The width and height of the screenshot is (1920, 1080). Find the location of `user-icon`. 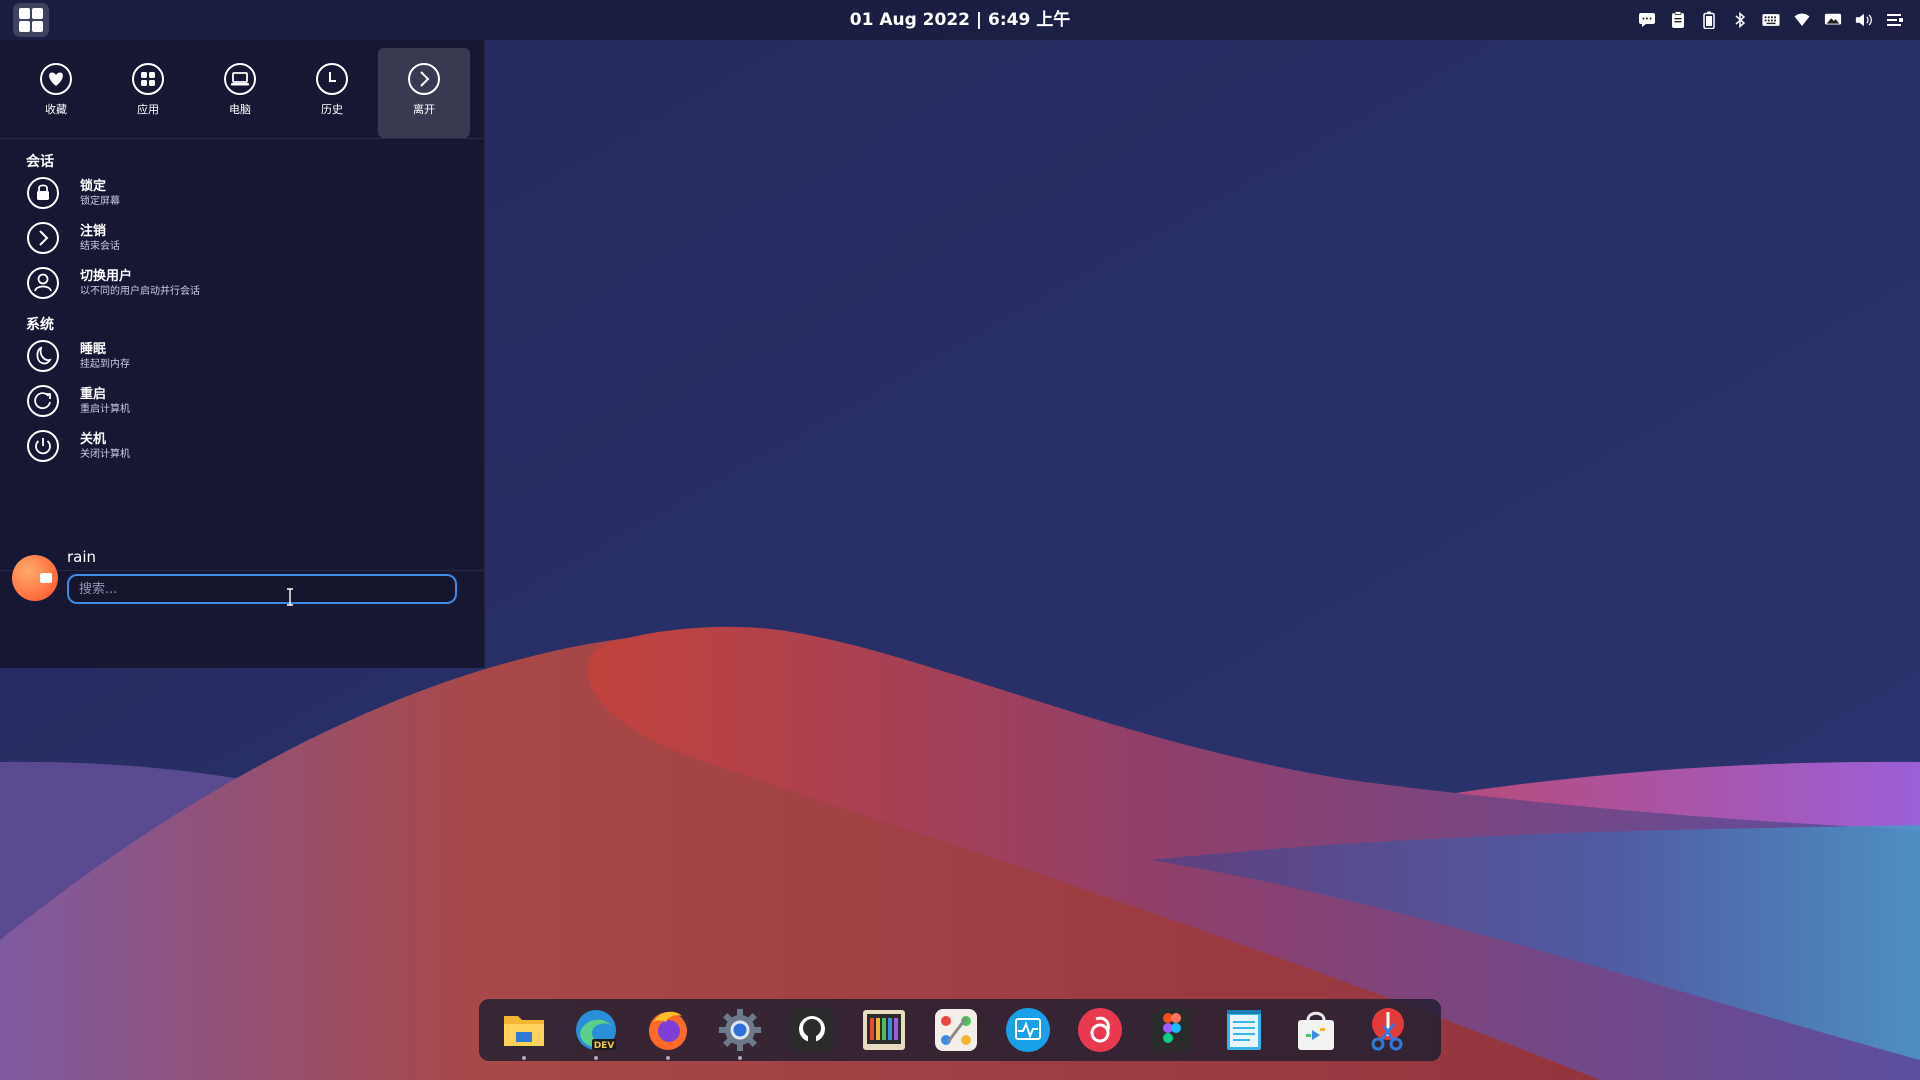

user-icon is located at coordinates (43, 283).